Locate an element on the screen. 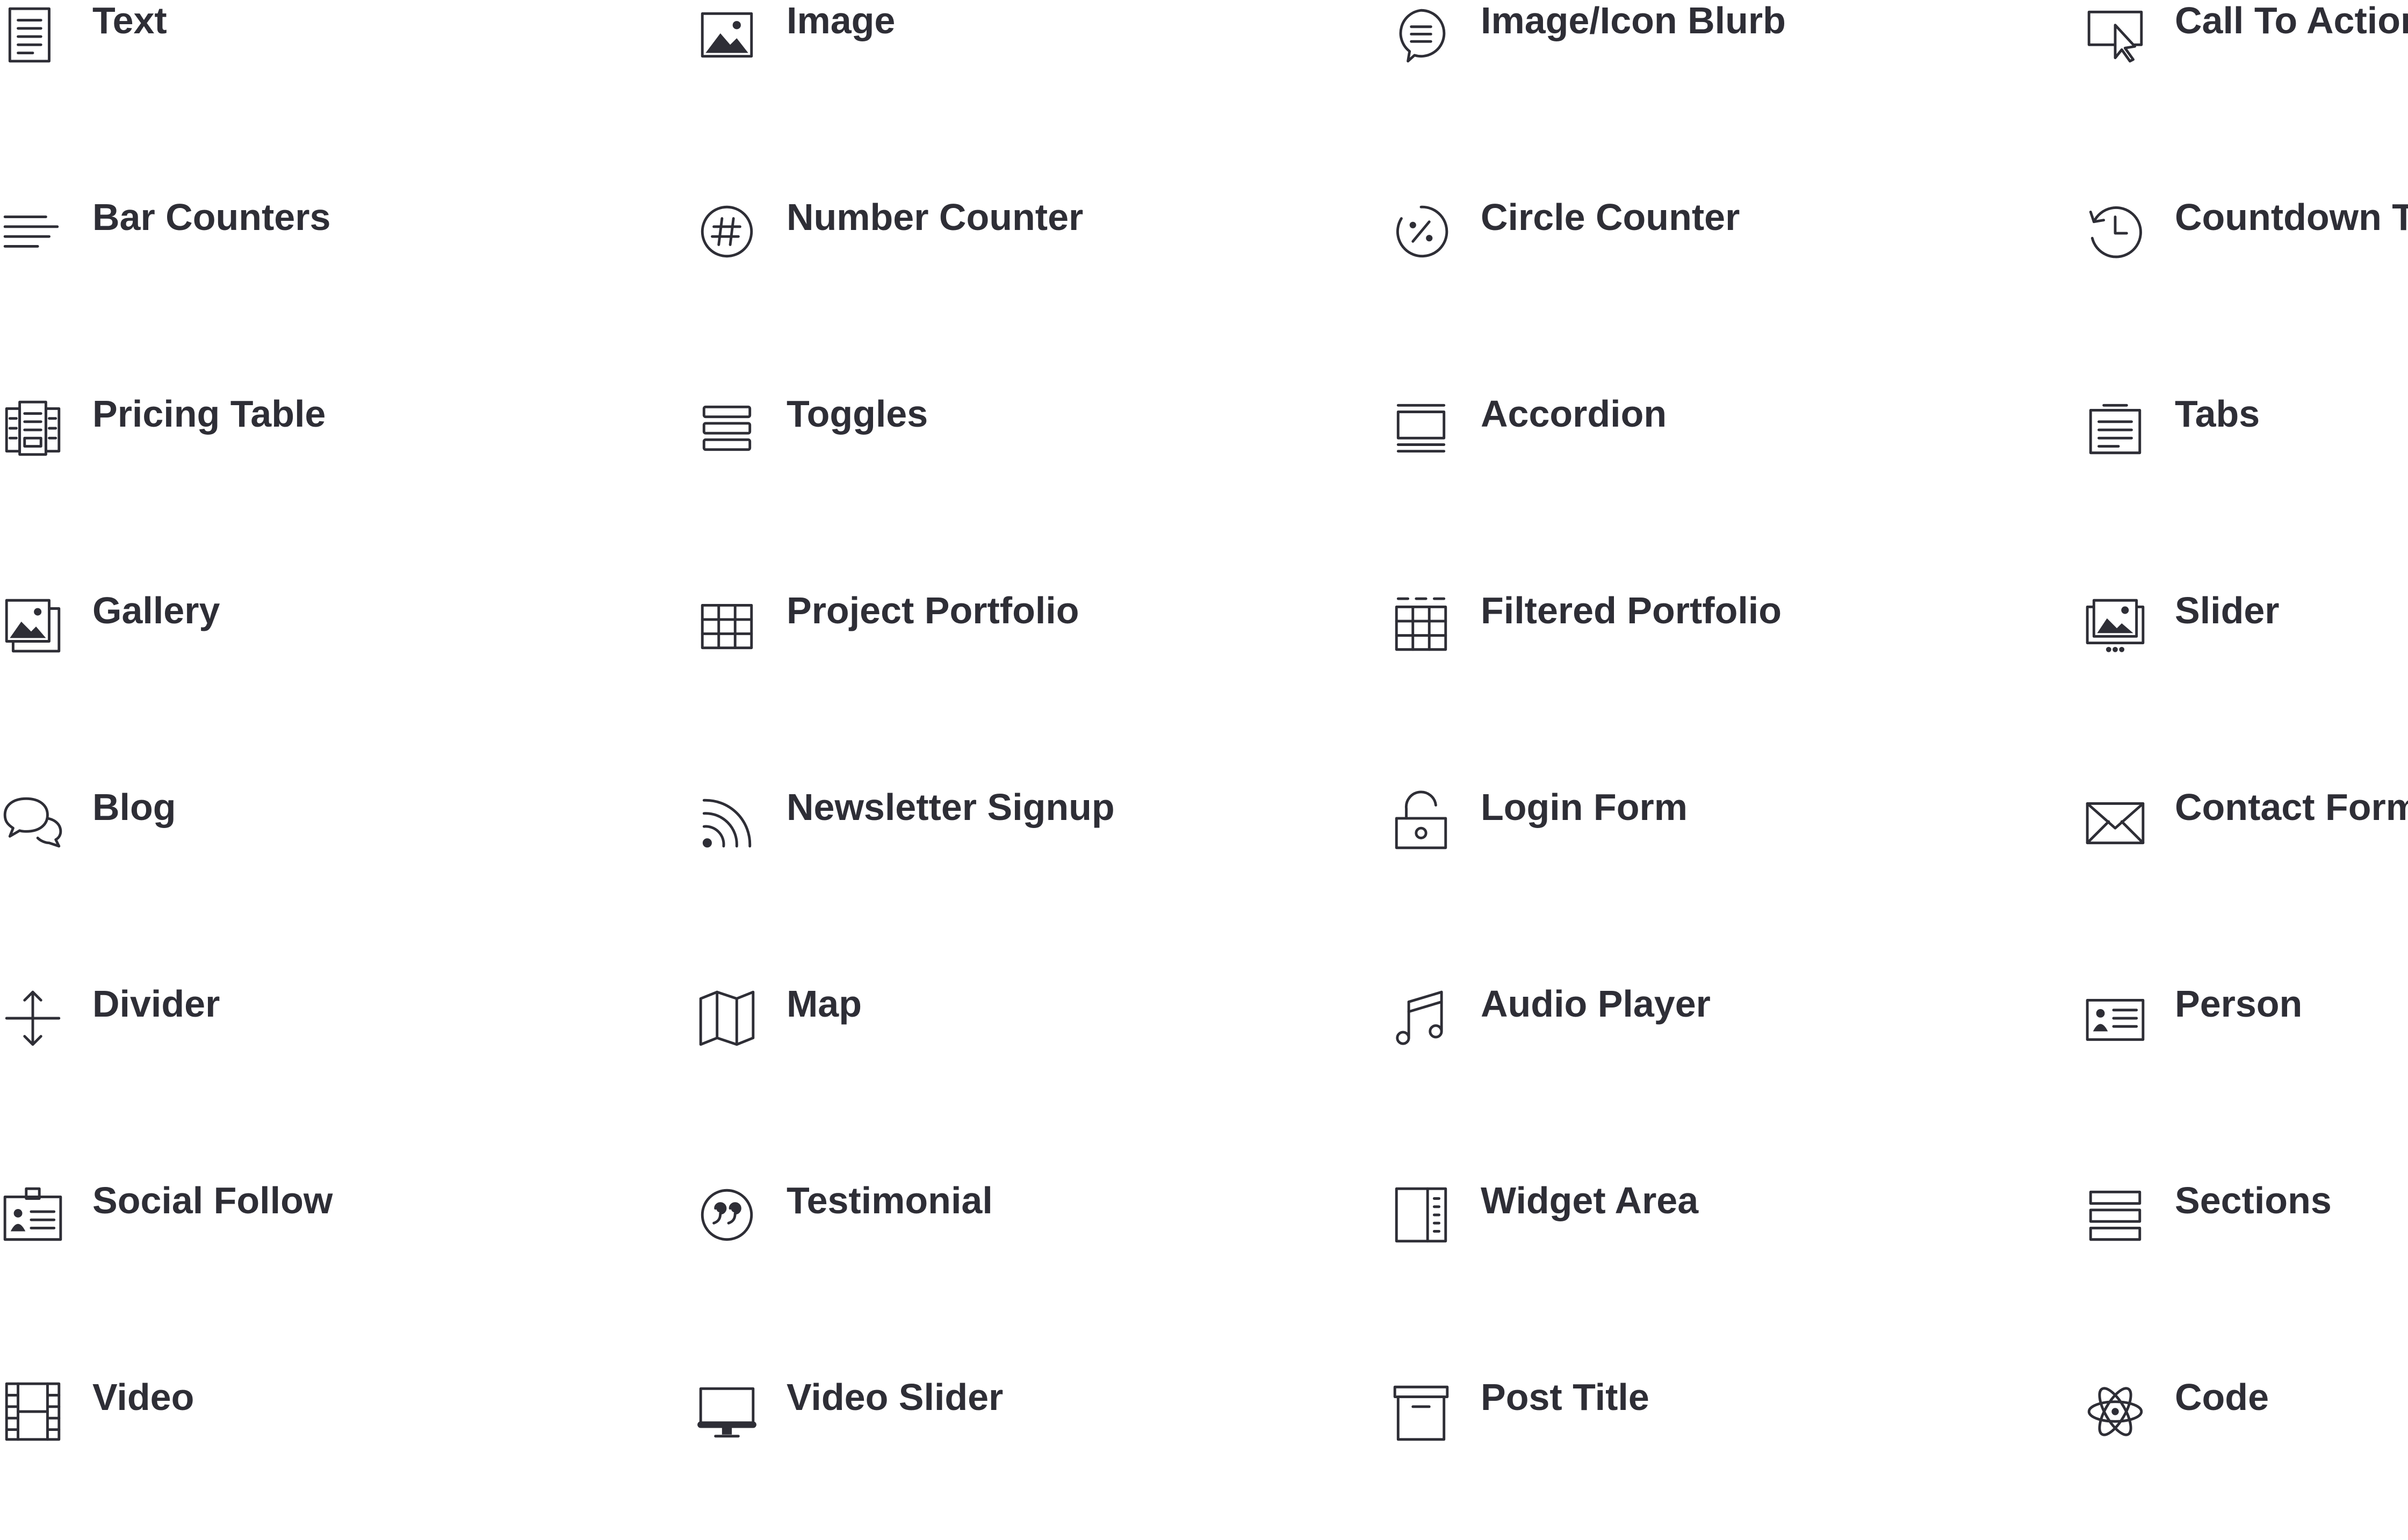 This screenshot has width=2408, height=1540. toggles-icon is located at coordinates (727, 428).